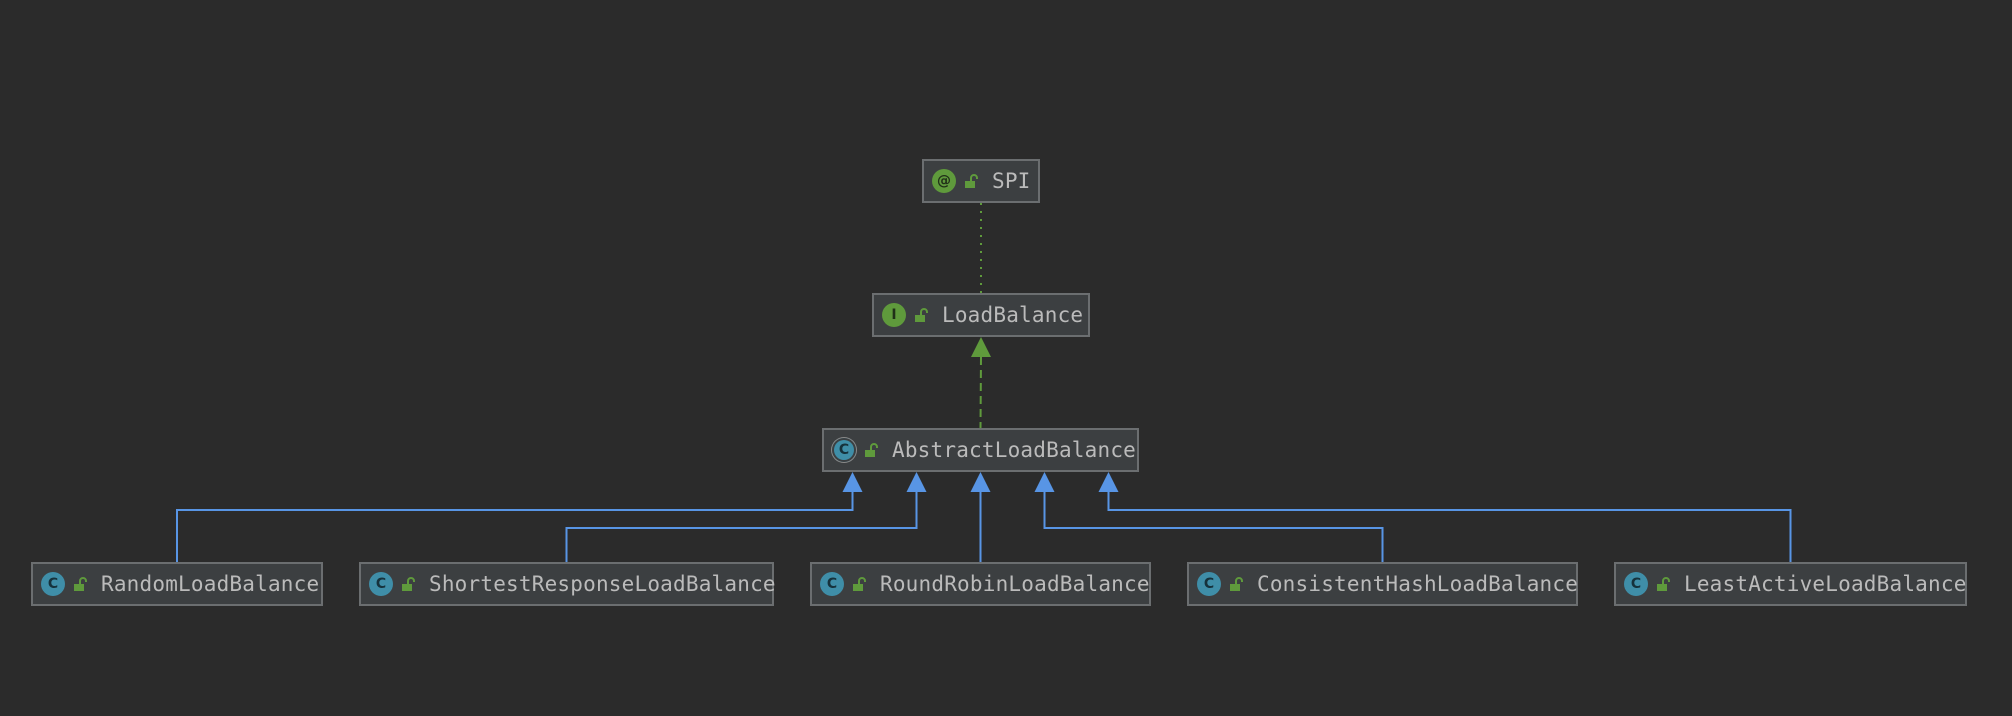  Describe the element at coordinates (1044, 482) in the screenshot. I see `edge-extends-arrowhead-consistenthashloadbalance` at that location.